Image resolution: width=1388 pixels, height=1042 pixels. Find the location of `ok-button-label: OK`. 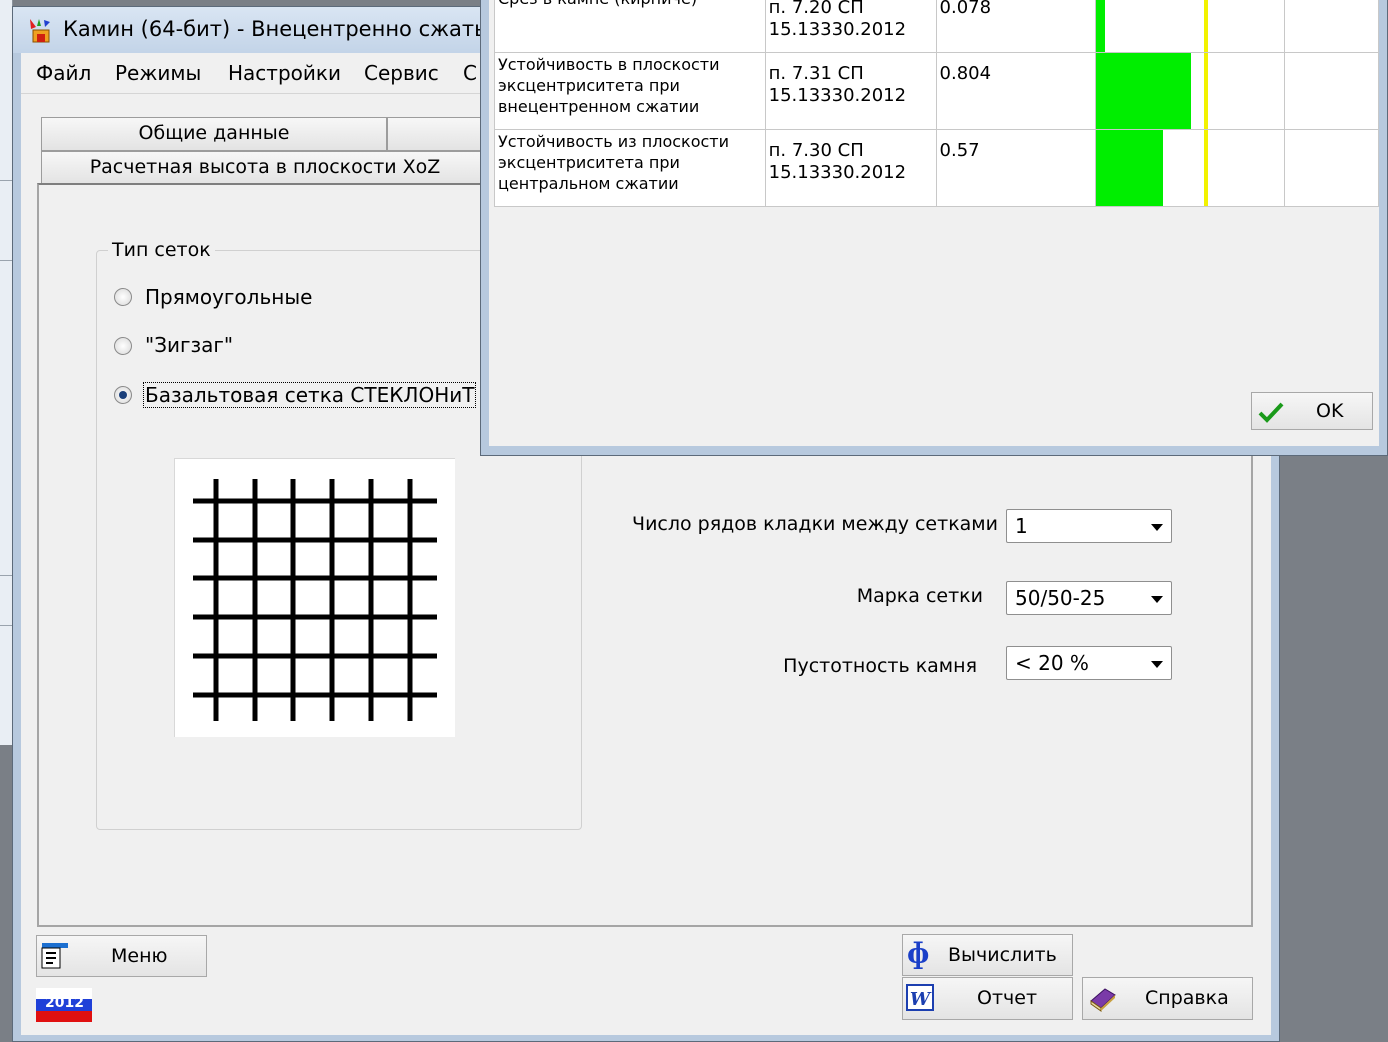

ok-button-label: OK is located at coordinates (1330, 411).